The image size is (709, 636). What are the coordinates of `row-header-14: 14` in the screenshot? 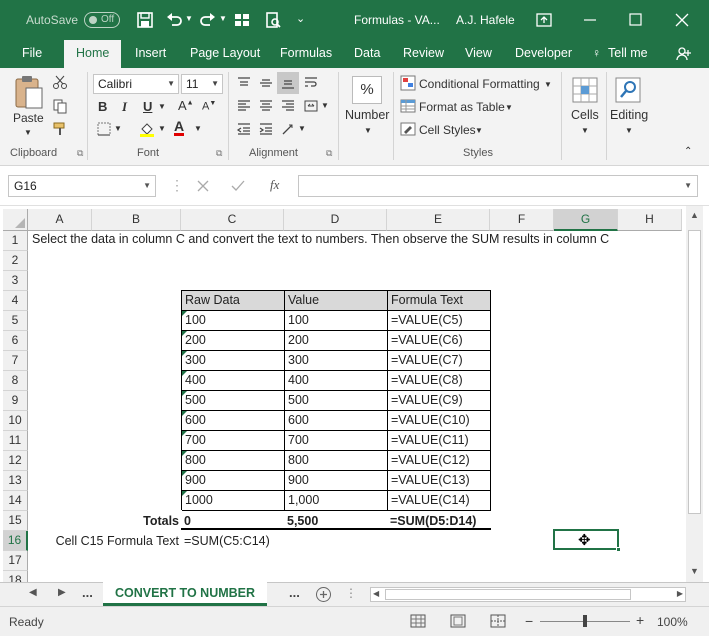 It's located at (15, 501).